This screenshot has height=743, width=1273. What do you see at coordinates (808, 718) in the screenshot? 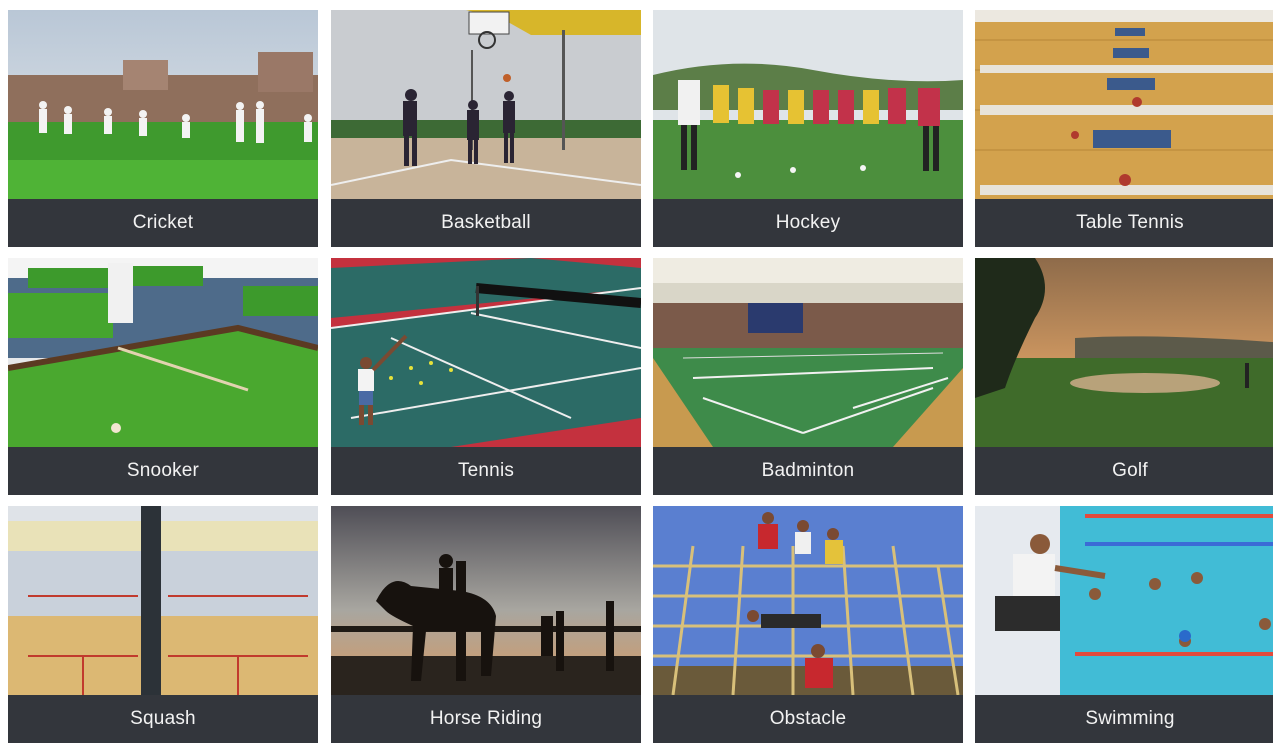
I see `tile-label: Obstacle` at bounding box center [808, 718].